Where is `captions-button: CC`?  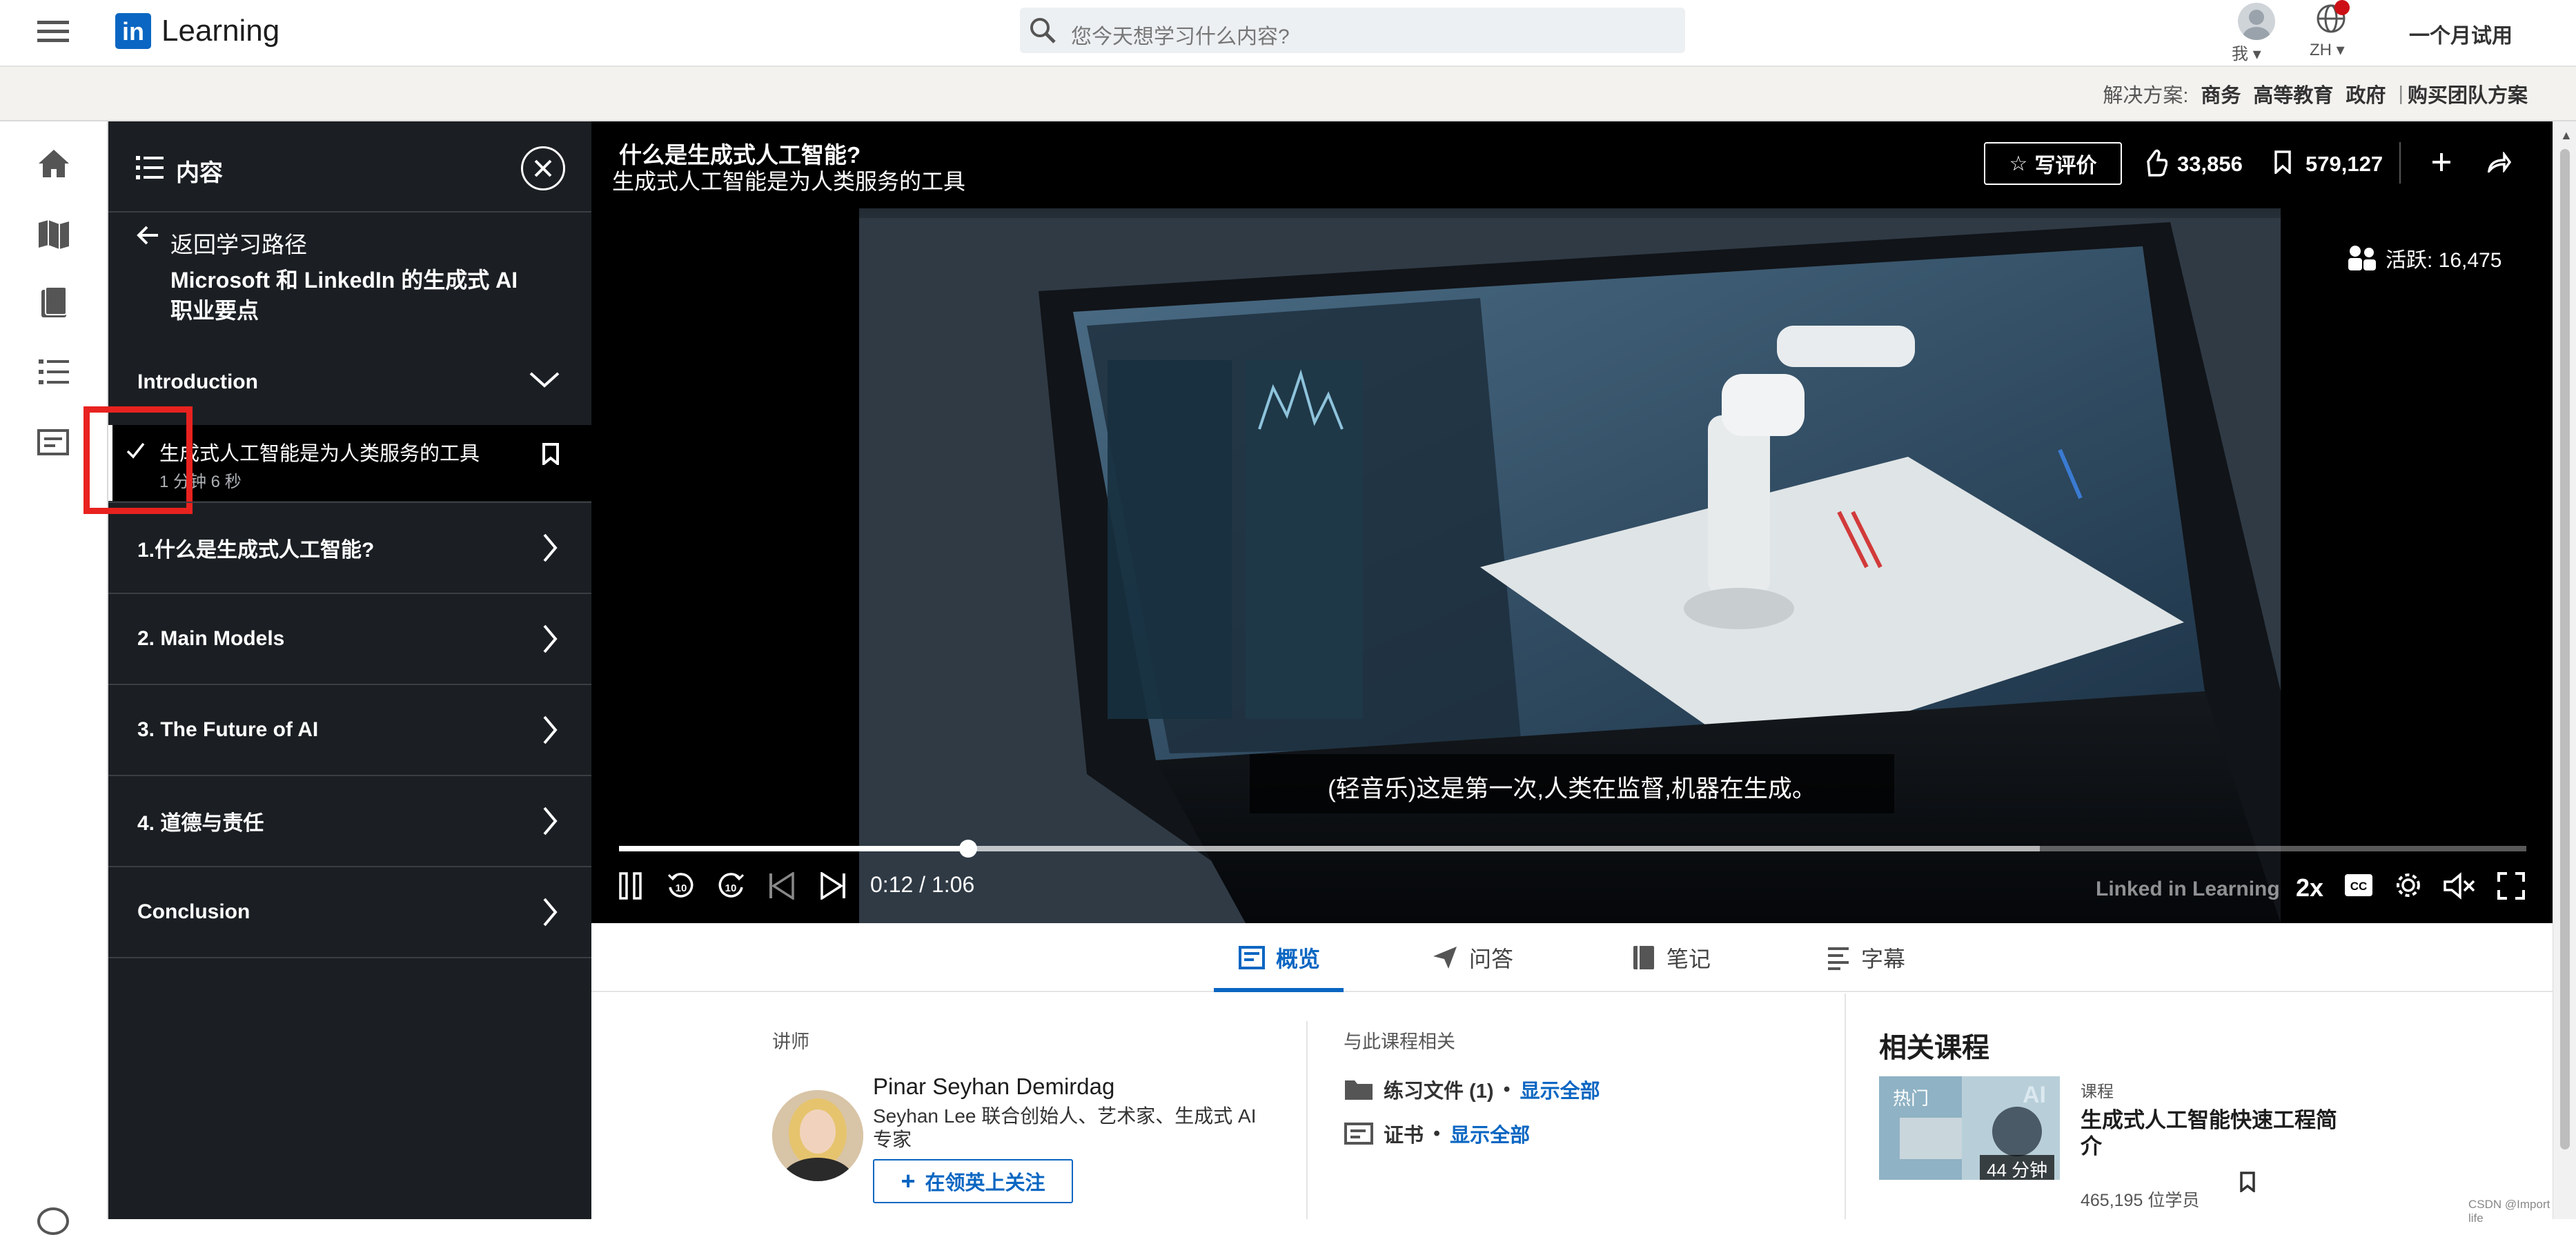 captions-button: CC is located at coordinates (2358, 885).